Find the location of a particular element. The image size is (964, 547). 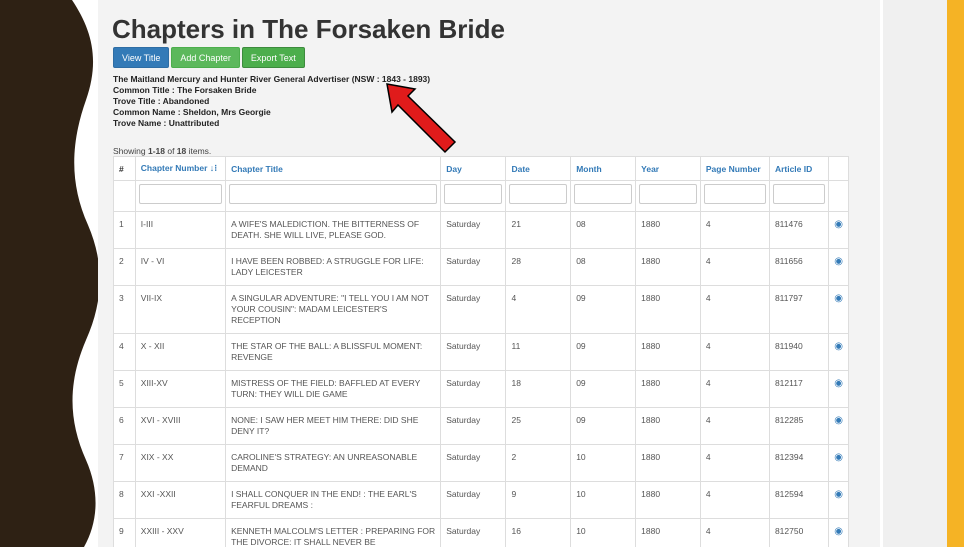

date-filter-input is located at coordinates (538, 194).